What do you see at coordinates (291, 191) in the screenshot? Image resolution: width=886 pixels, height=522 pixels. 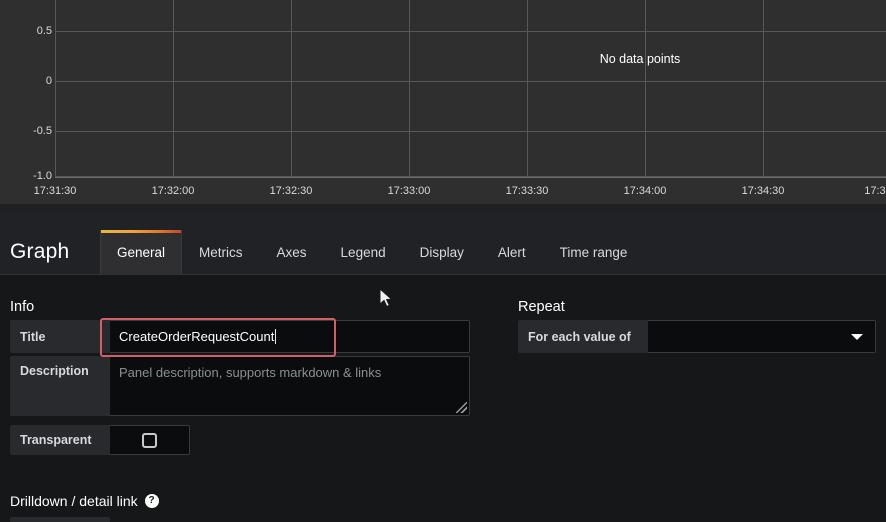 I see `x-axis-tick-label: 17:32:30` at bounding box center [291, 191].